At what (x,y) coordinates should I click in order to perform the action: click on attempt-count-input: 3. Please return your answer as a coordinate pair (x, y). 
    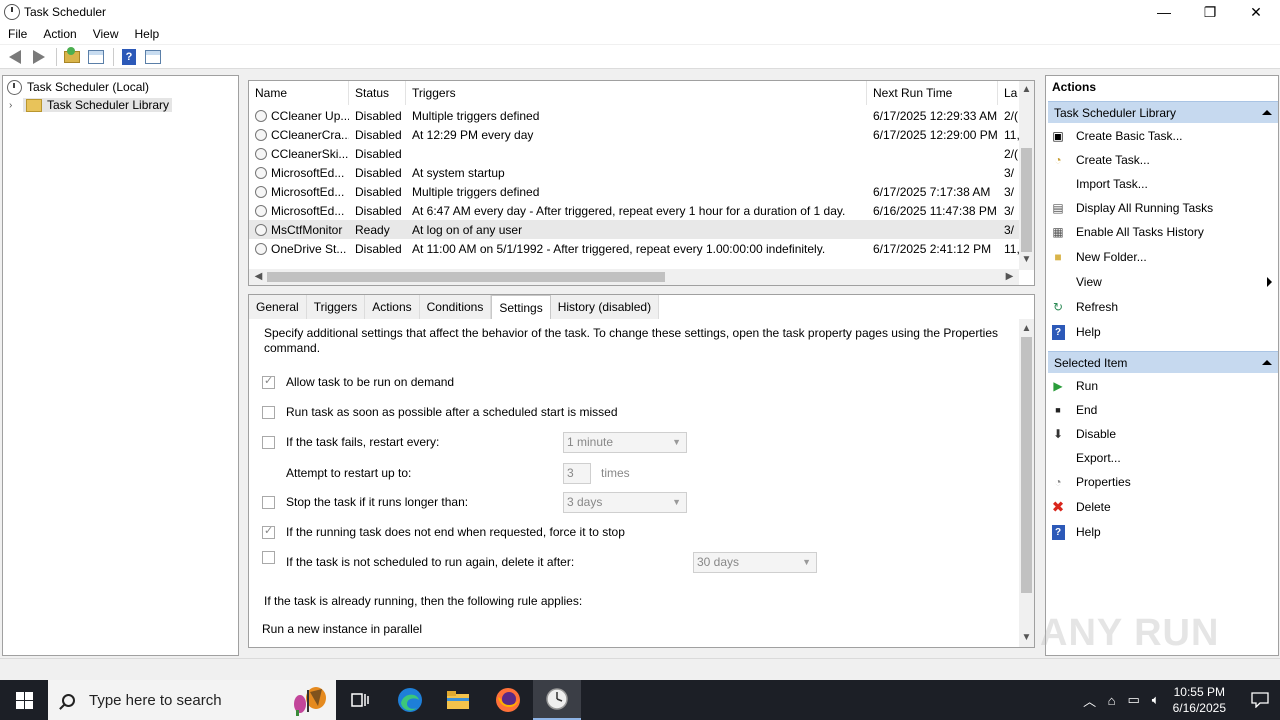
    Looking at the image, I should click on (577, 473).